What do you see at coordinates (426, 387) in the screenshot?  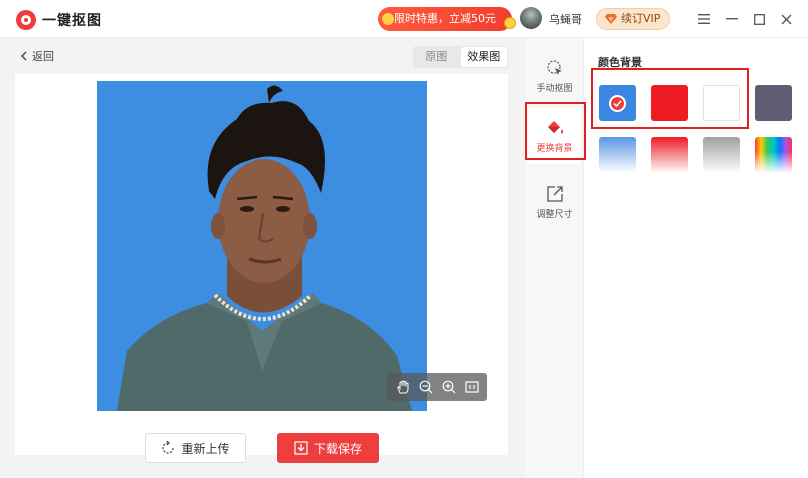 I see `zoom-out-icon` at bounding box center [426, 387].